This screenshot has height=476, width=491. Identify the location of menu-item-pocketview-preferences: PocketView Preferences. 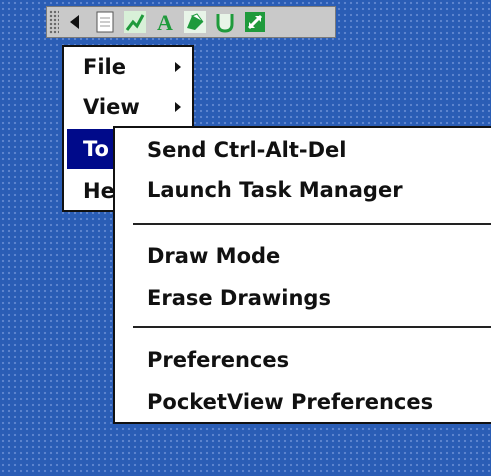
(290, 402).